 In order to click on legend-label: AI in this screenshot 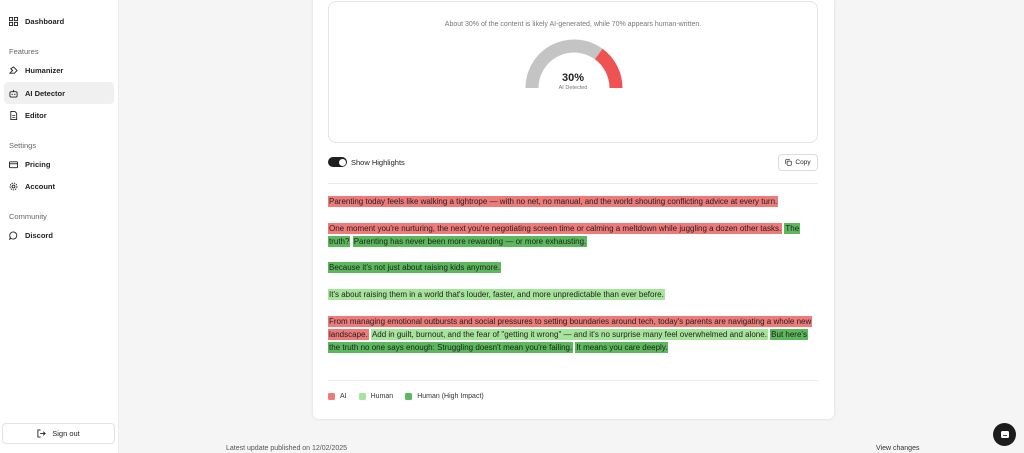, I will do `click(343, 396)`.